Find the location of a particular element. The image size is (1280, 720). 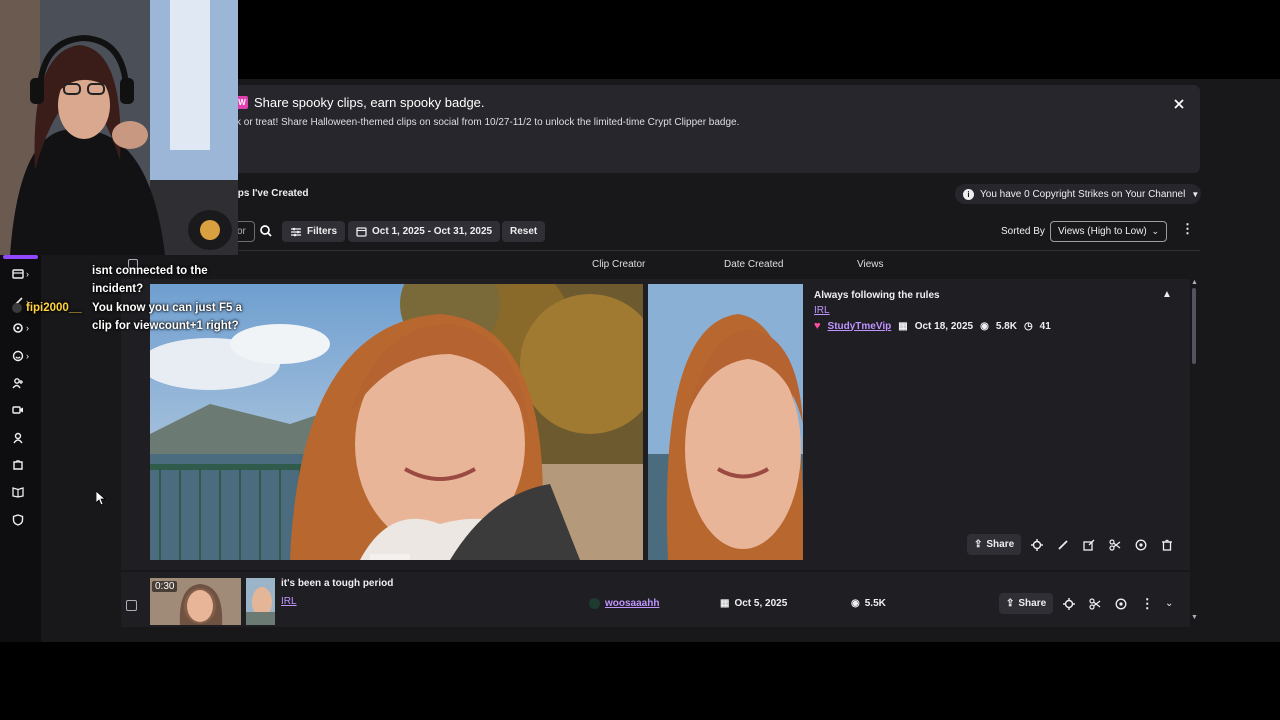

clip-meta: ♥ StudyTmeVip ▦ Oct 18, 2025 ◉ 5.8K ◷ 41 is located at coordinates (932, 326).